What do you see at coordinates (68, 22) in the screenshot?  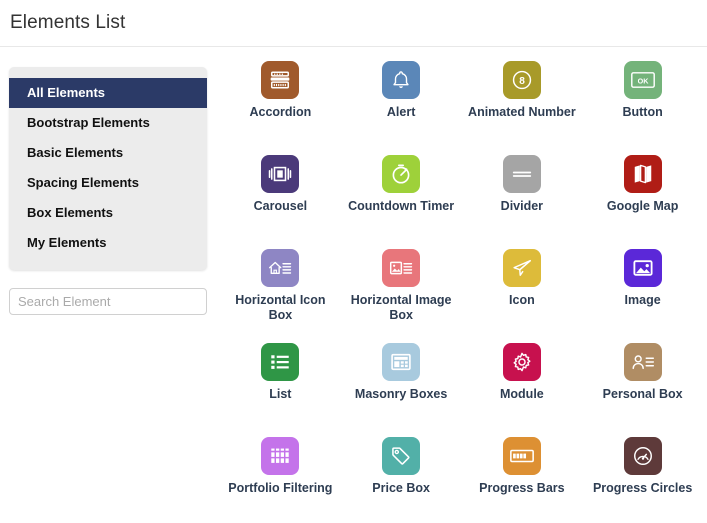 I see `page-title: Elements List` at bounding box center [68, 22].